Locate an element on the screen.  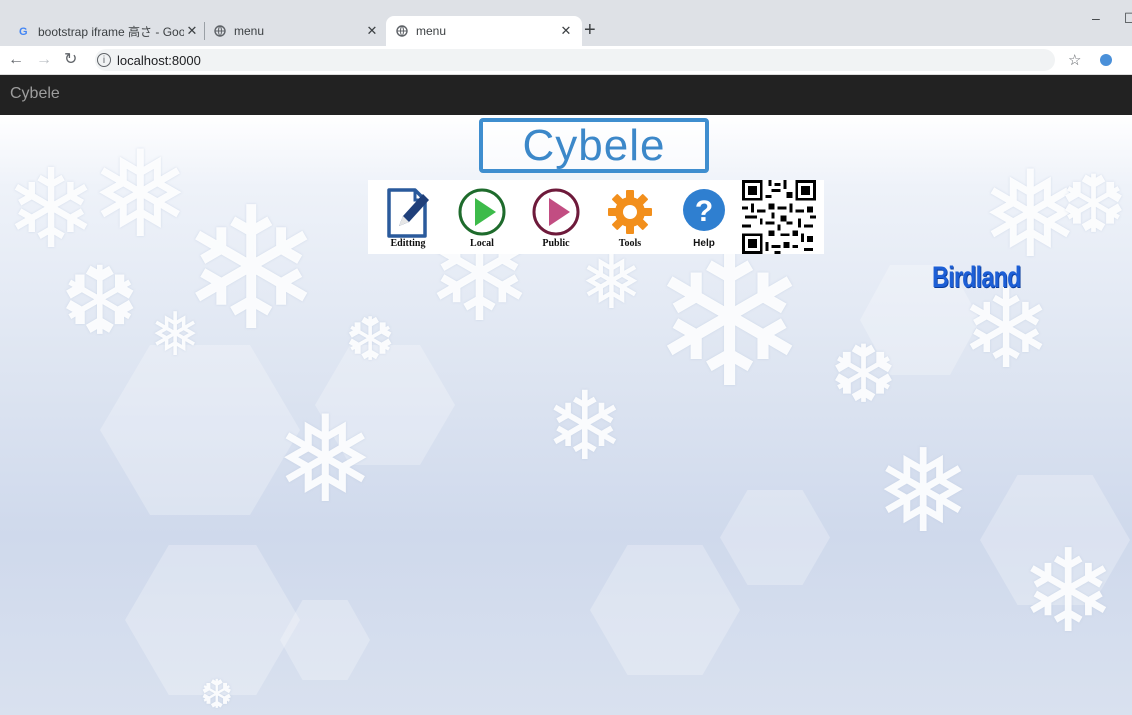
forward-arrow-icon: → is located at coordinates (44, 60).